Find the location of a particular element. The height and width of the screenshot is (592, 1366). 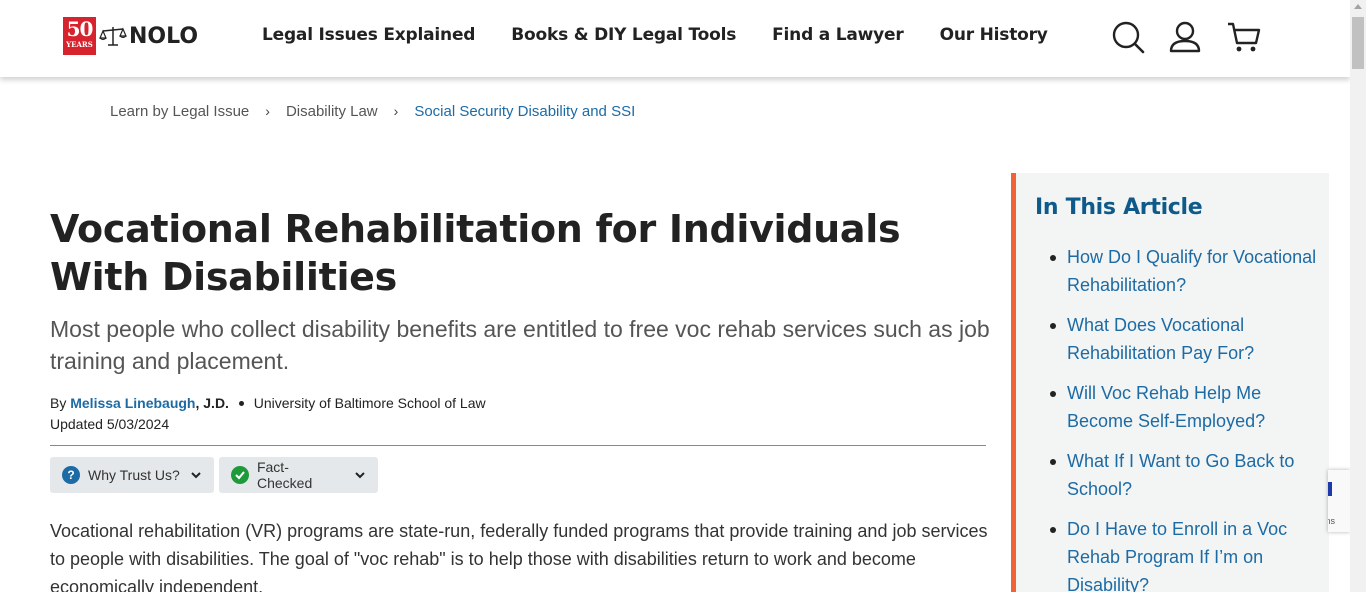

toc-item-school: What If I Want to Go Back to School? is located at coordinates (1183, 475).